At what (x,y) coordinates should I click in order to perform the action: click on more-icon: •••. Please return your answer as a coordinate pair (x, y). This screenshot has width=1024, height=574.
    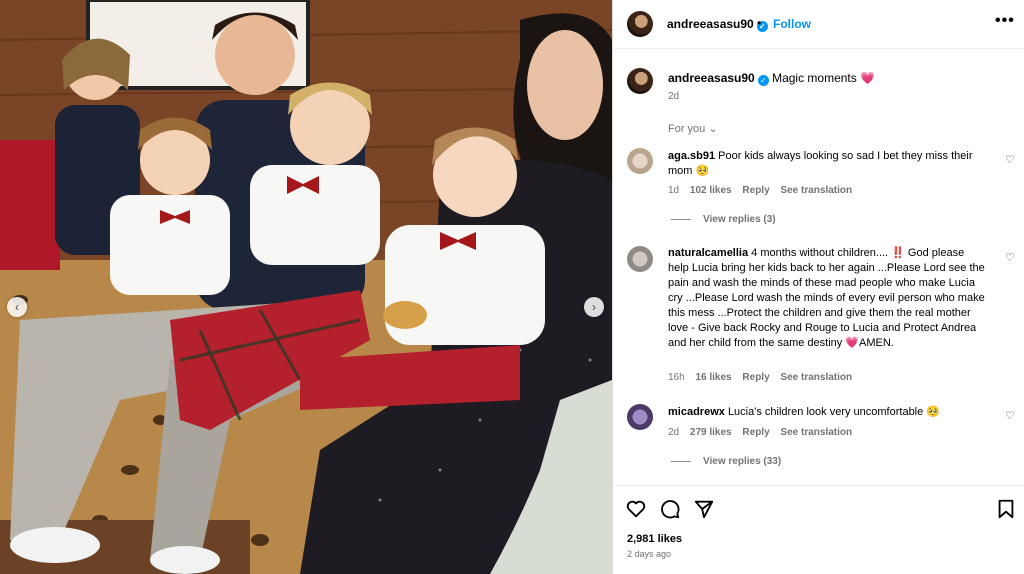
    Looking at the image, I should click on (1005, 21).